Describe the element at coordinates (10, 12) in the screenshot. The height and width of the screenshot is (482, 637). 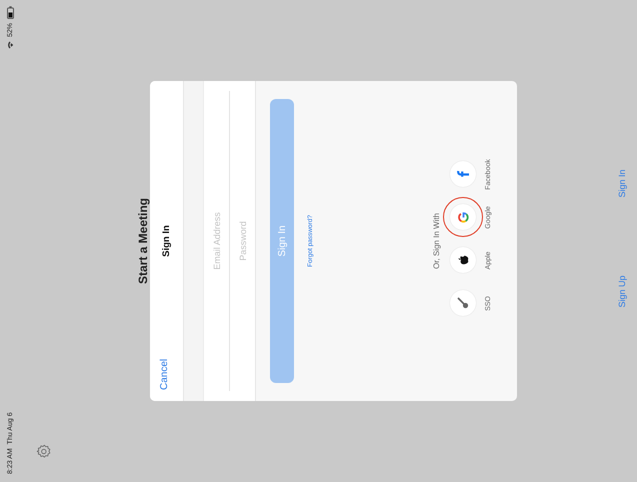
I see `battery-icon` at that location.